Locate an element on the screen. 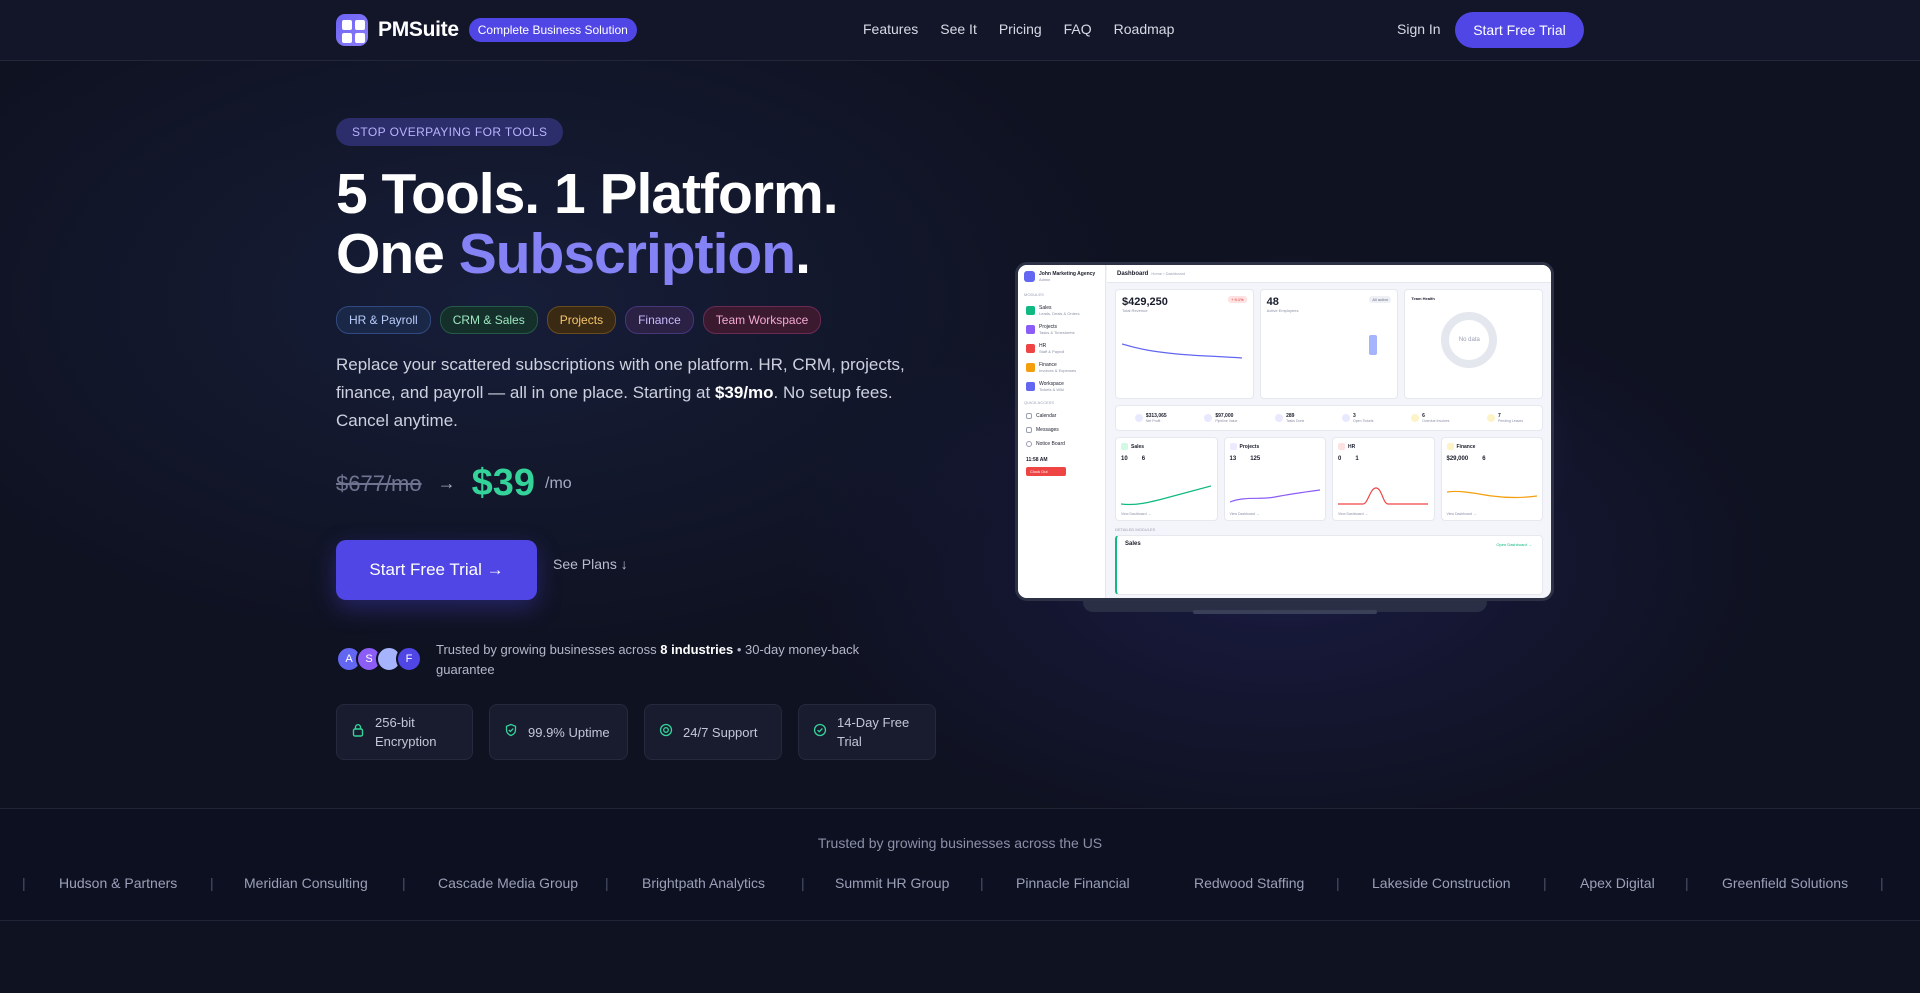 This screenshot has height=993, width=1920. module-card-hr: HR 0 1 View Dashboard → is located at coordinates (1383, 479).